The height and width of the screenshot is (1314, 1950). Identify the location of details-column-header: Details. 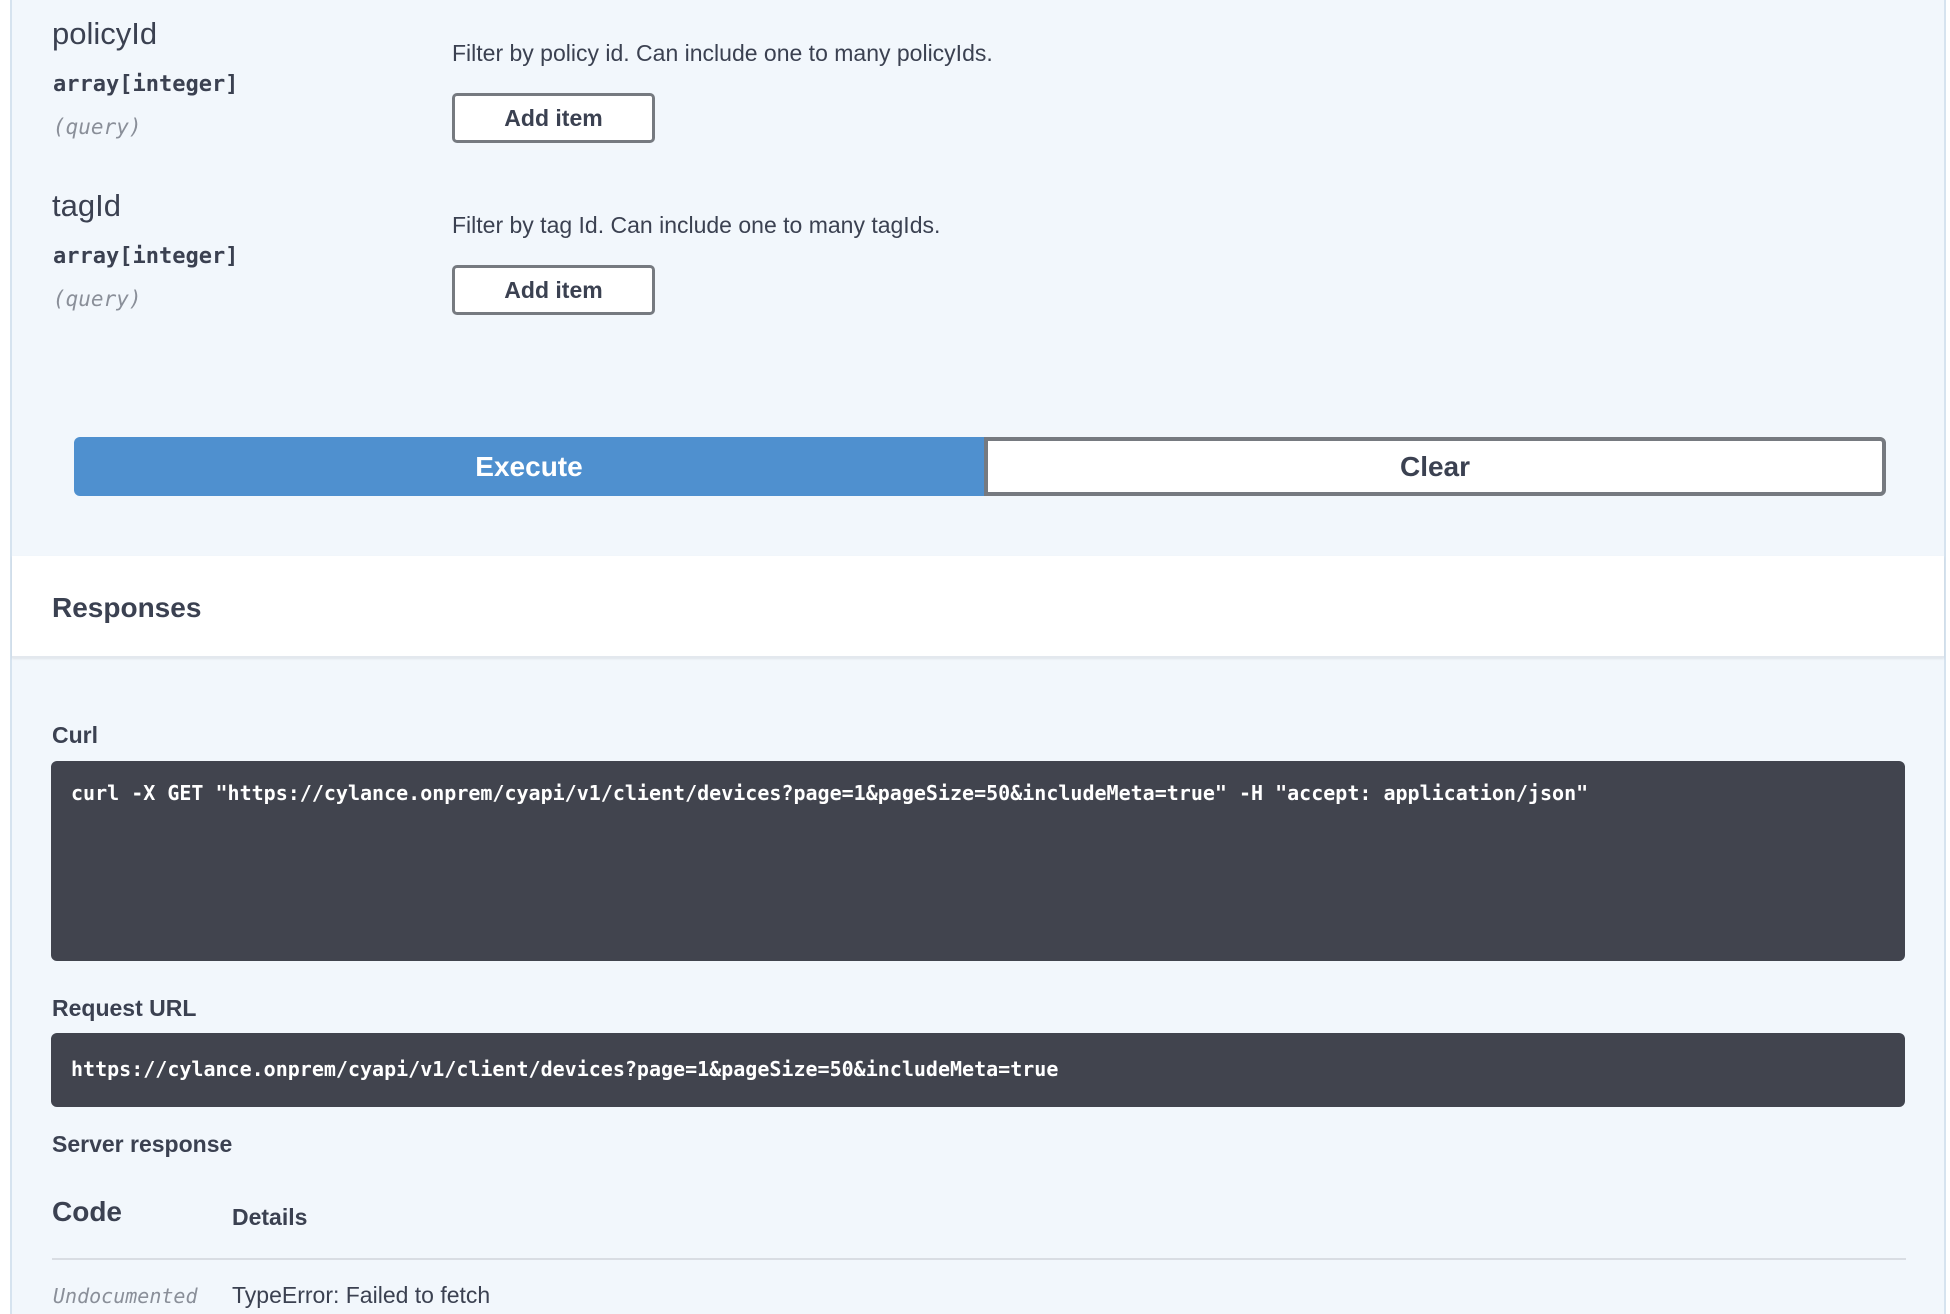
(270, 1217).